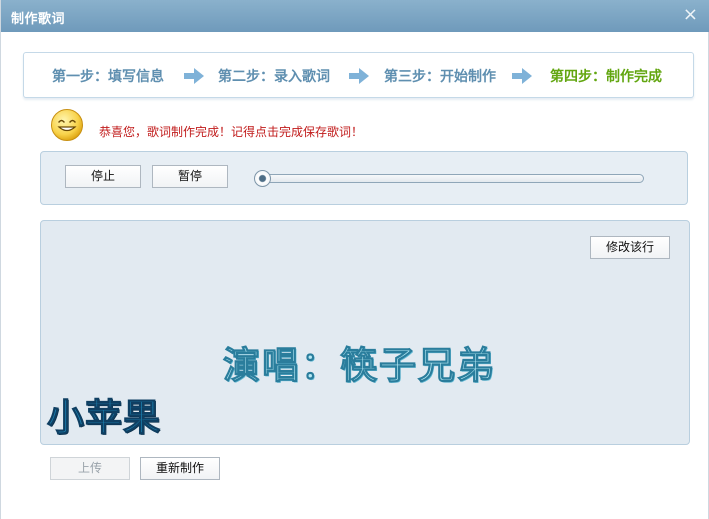 This screenshot has width=709, height=519. What do you see at coordinates (355, 16) in the screenshot?
I see `titlebar: 制作歌词 ×` at bounding box center [355, 16].